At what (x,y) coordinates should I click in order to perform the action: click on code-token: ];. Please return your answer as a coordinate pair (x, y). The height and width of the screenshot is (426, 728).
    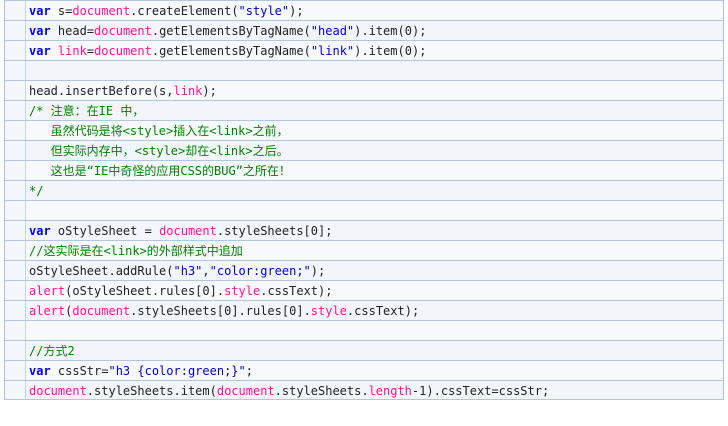
    Looking at the image, I should click on (325, 231).